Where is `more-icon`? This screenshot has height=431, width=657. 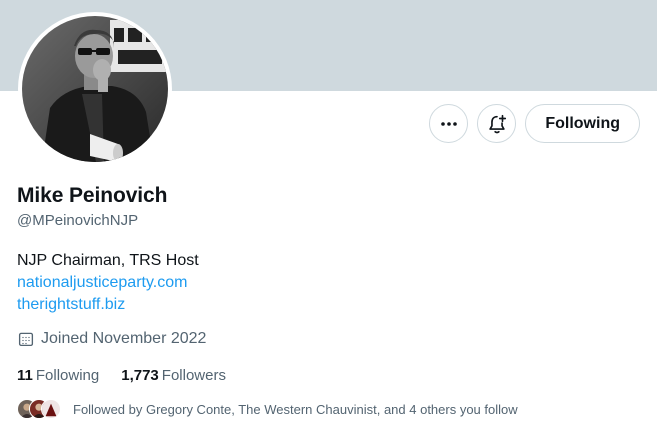 more-icon is located at coordinates (449, 123).